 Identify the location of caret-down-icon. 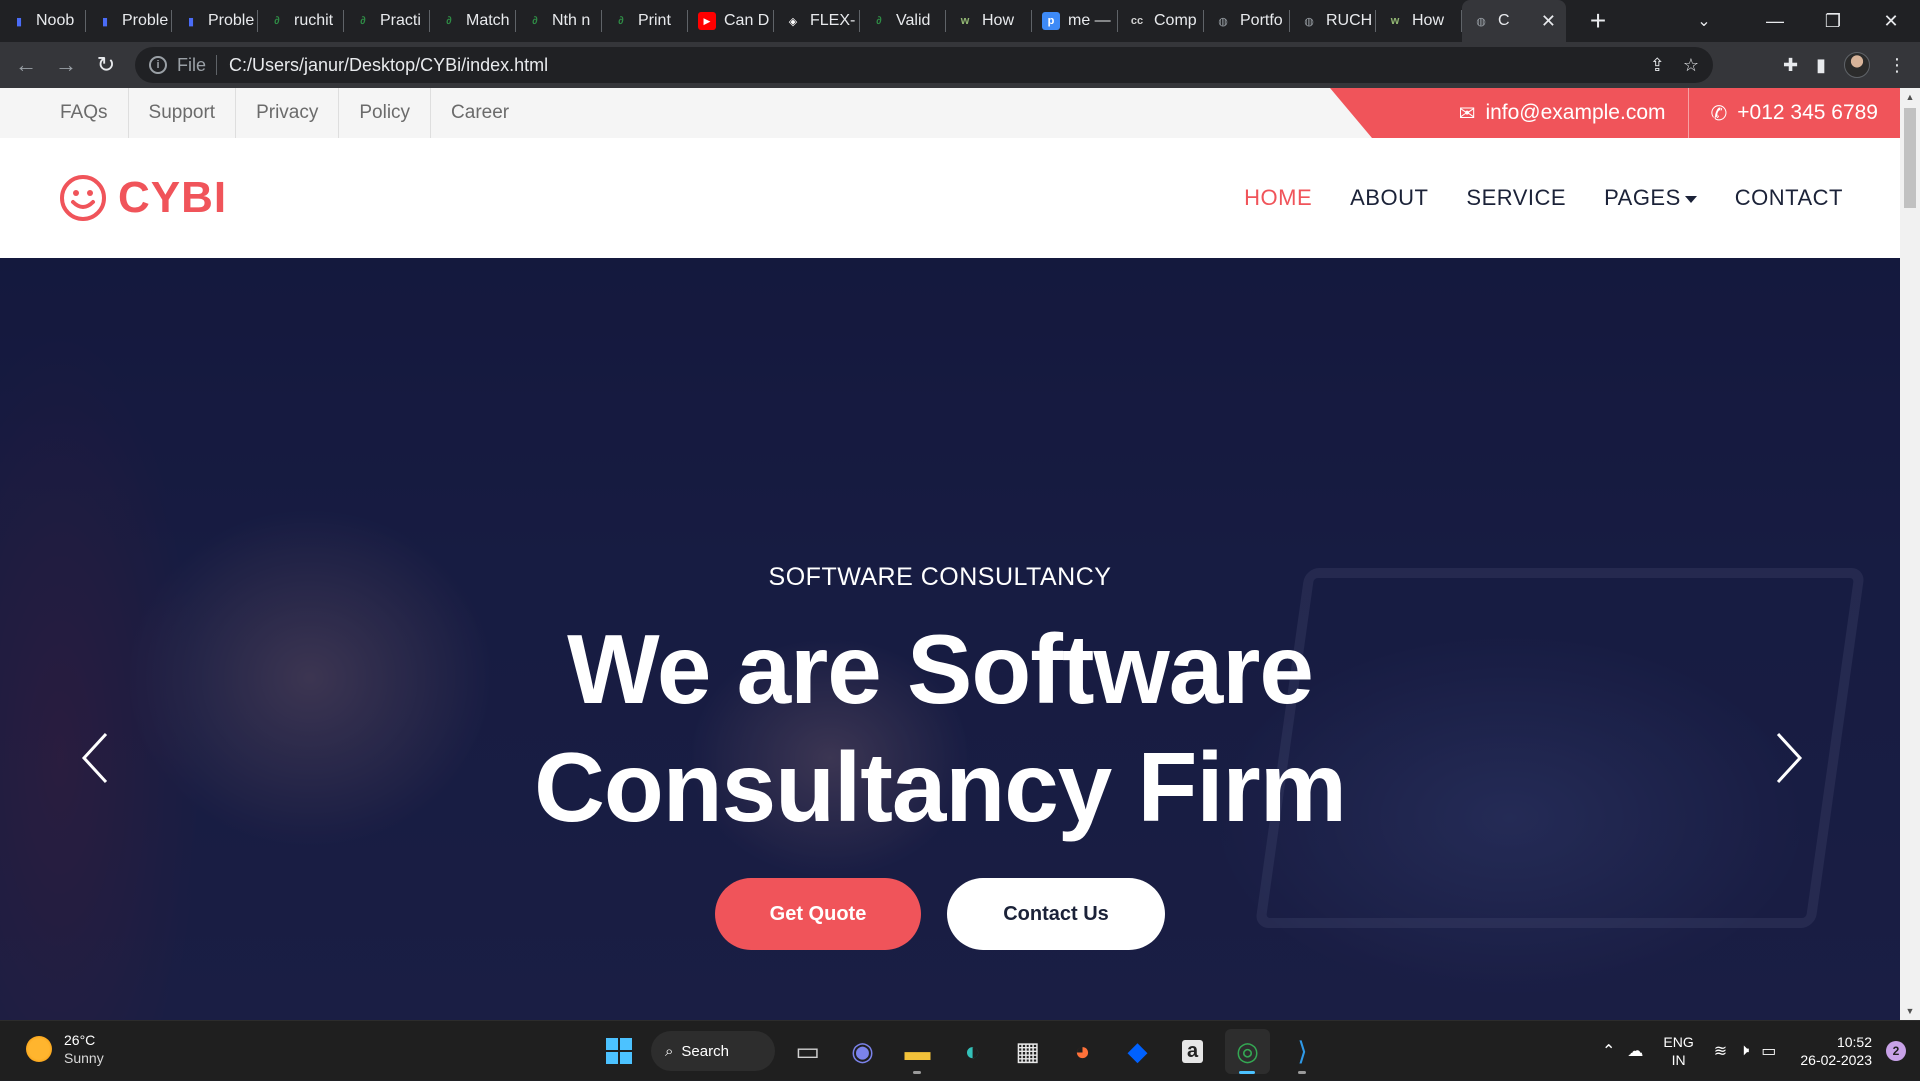
(1690, 199).